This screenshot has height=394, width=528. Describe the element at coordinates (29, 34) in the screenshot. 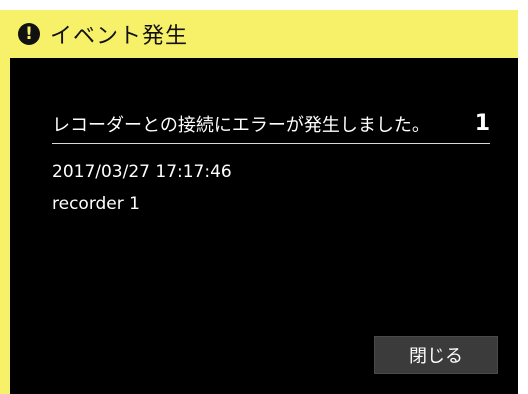

I see `exclamation-icon: !` at that location.